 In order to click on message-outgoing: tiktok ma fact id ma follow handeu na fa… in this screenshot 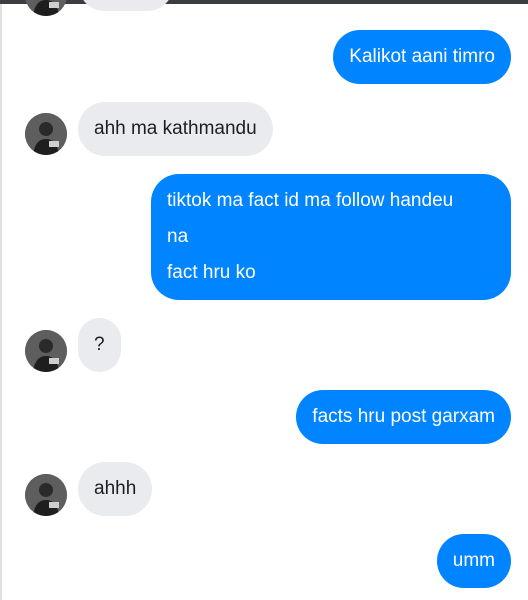, I will do `click(331, 237)`.